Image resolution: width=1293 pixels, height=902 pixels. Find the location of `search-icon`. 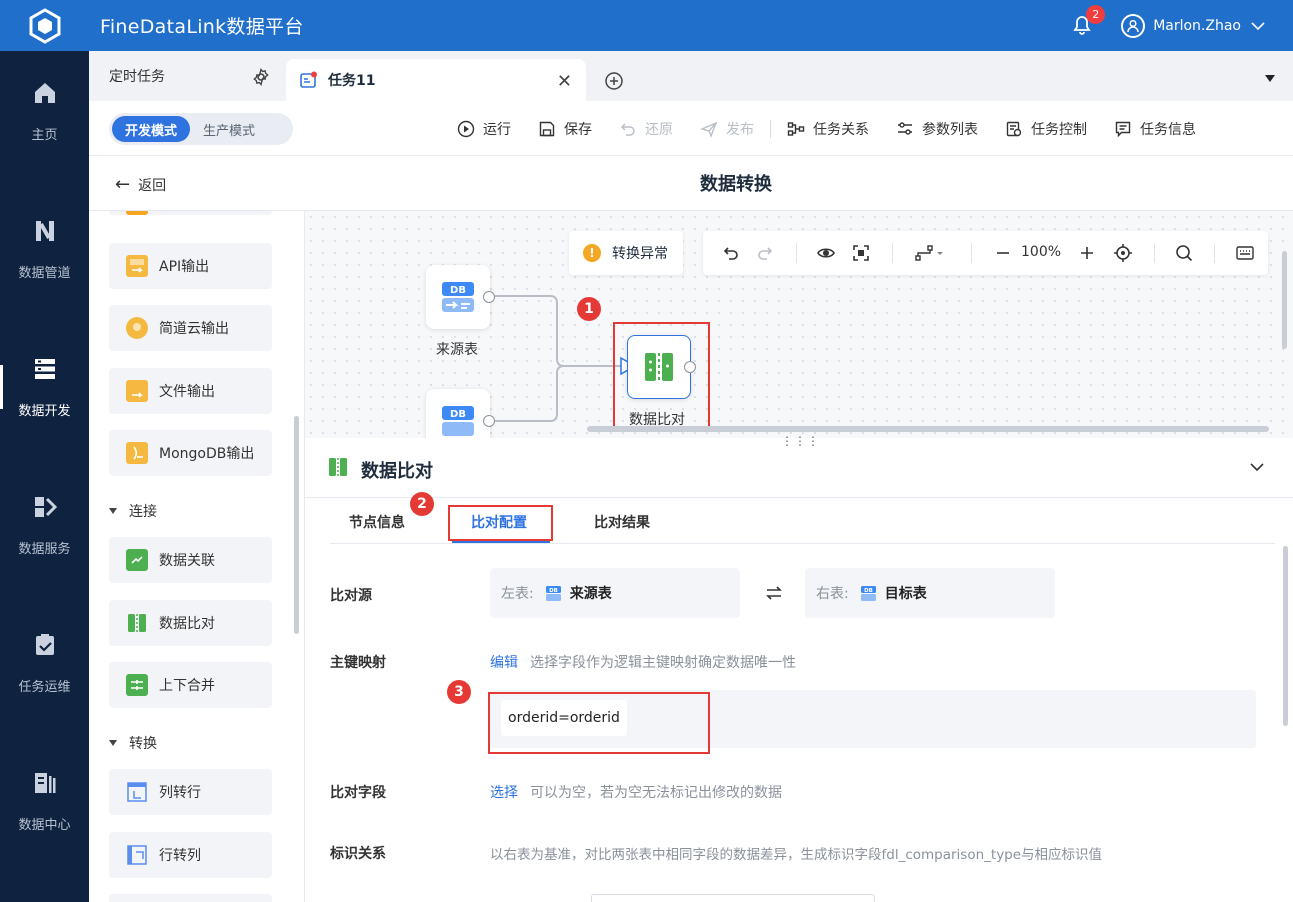

search-icon is located at coordinates (1184, 253).